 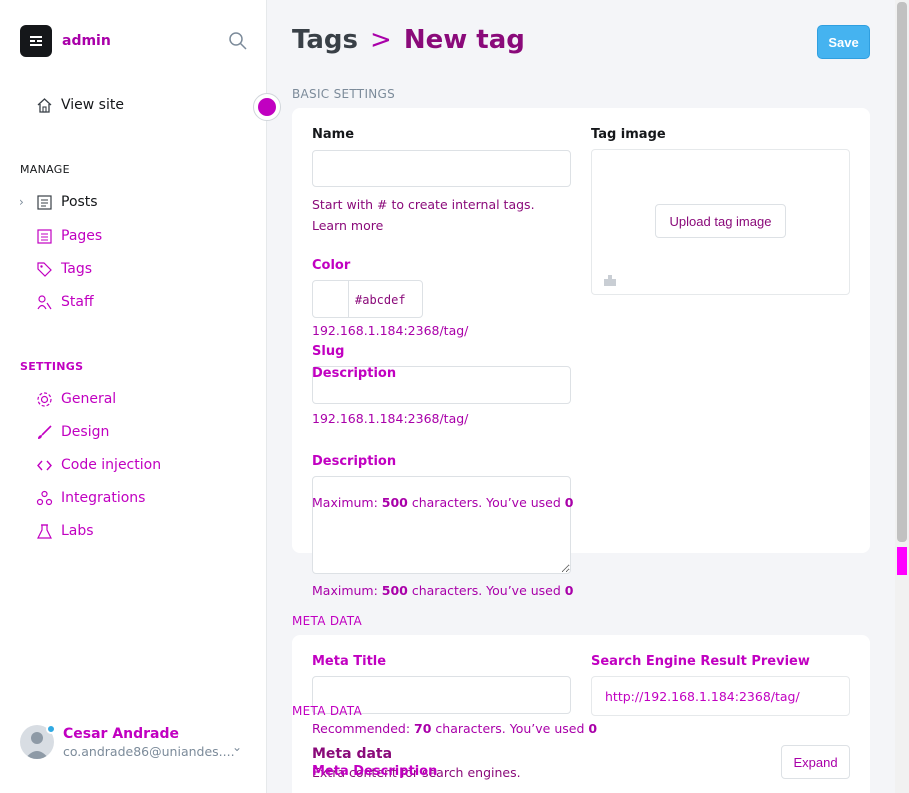 What do you see at coordinates (44, 236) in the screenshot?
I see `pages-icon` at bounding box center [44, 236].